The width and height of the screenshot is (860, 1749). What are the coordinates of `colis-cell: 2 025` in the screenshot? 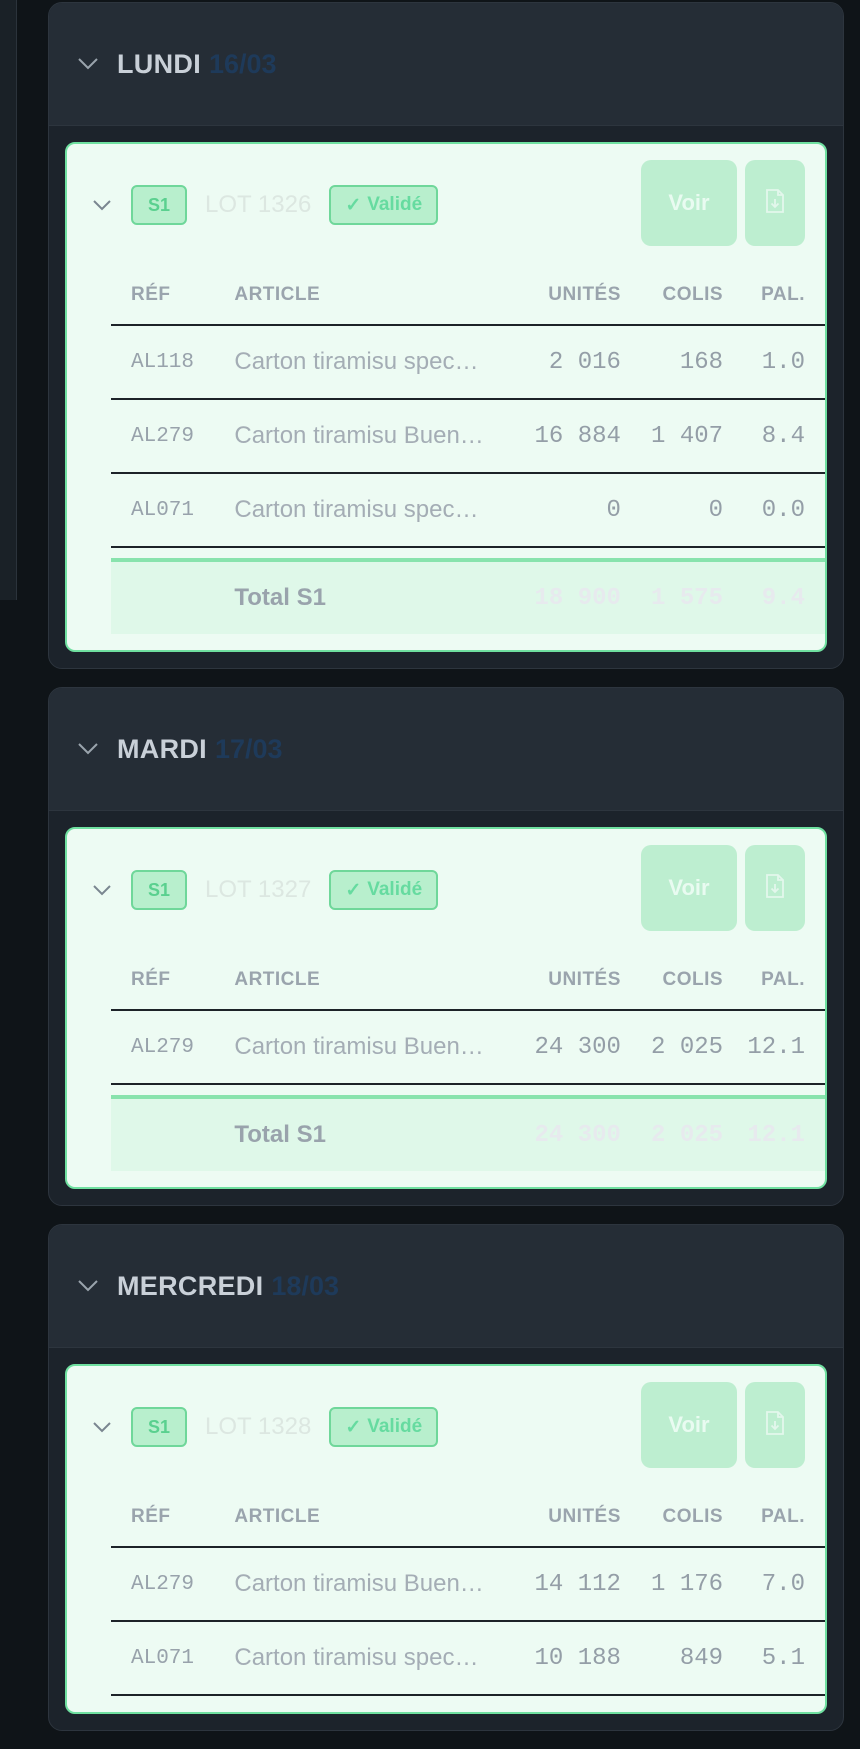 It's located at (692, 1047).